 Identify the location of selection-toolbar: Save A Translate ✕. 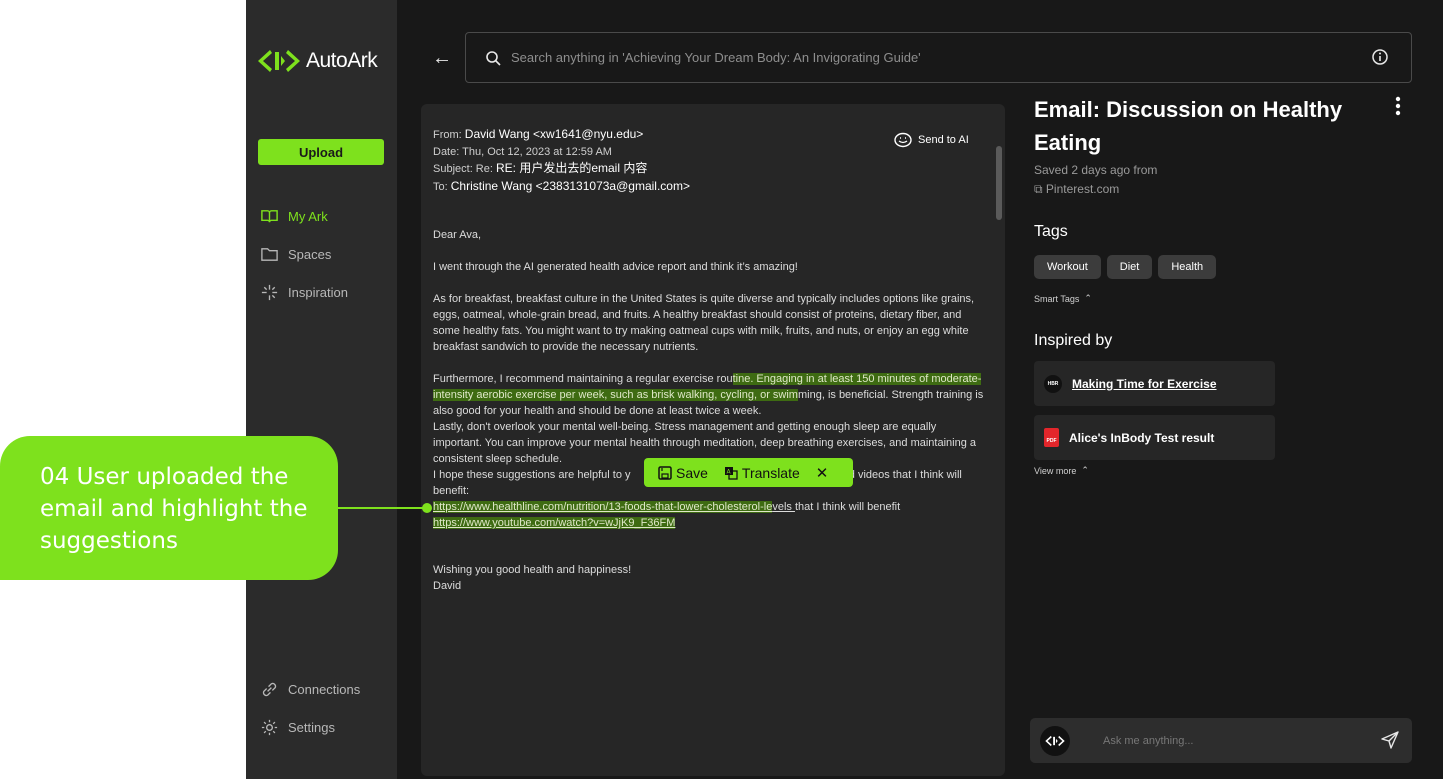
(748, 472).